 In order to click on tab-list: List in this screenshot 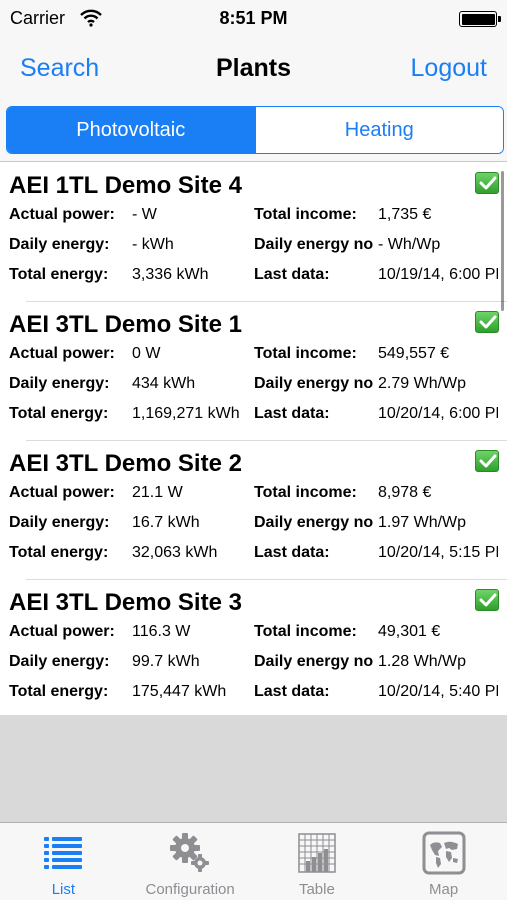, I will do `click(63, 861)`.